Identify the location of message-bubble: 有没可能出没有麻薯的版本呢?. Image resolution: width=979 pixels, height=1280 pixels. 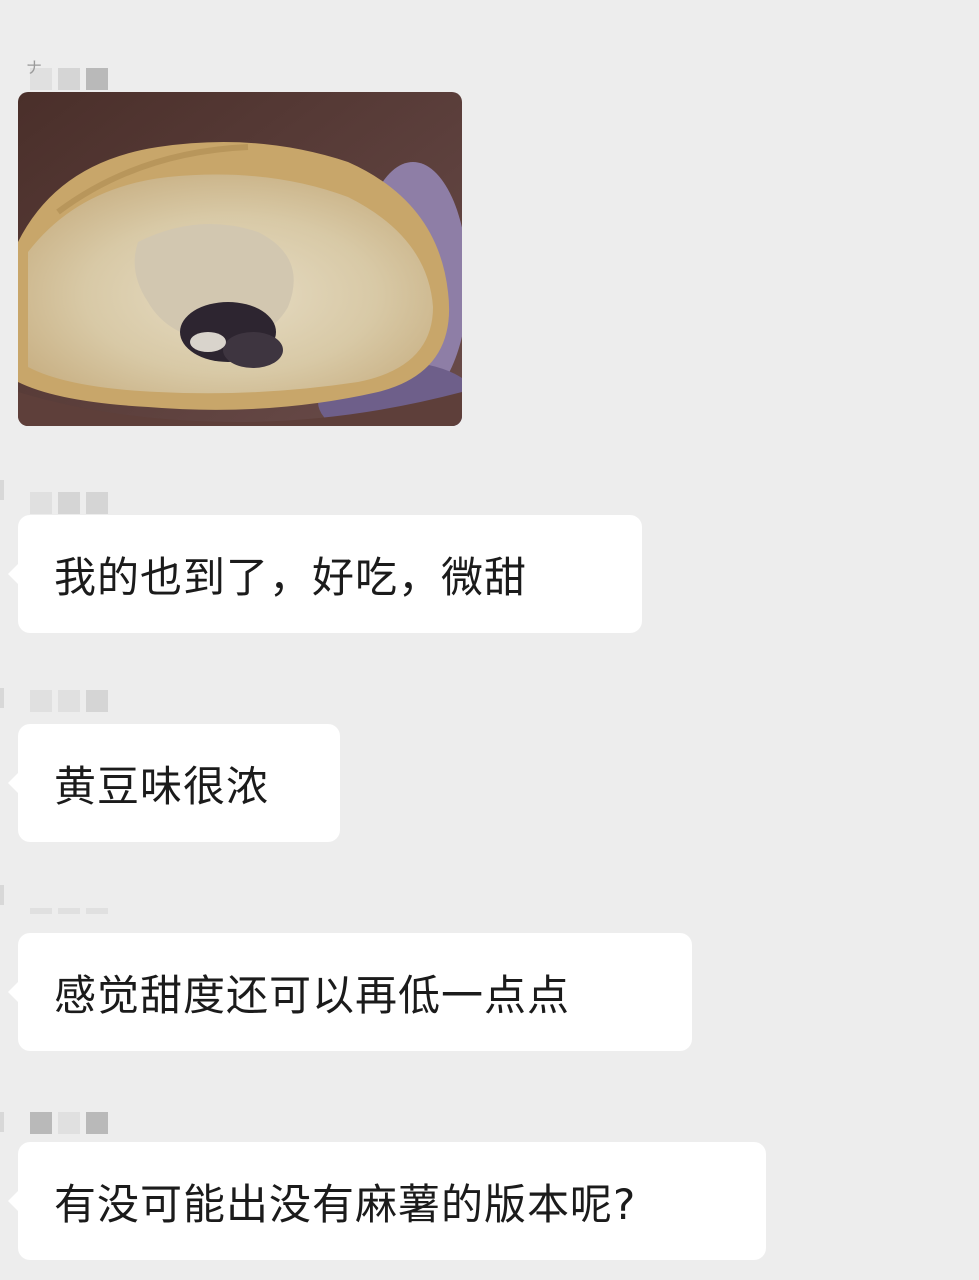
(387, 1201).